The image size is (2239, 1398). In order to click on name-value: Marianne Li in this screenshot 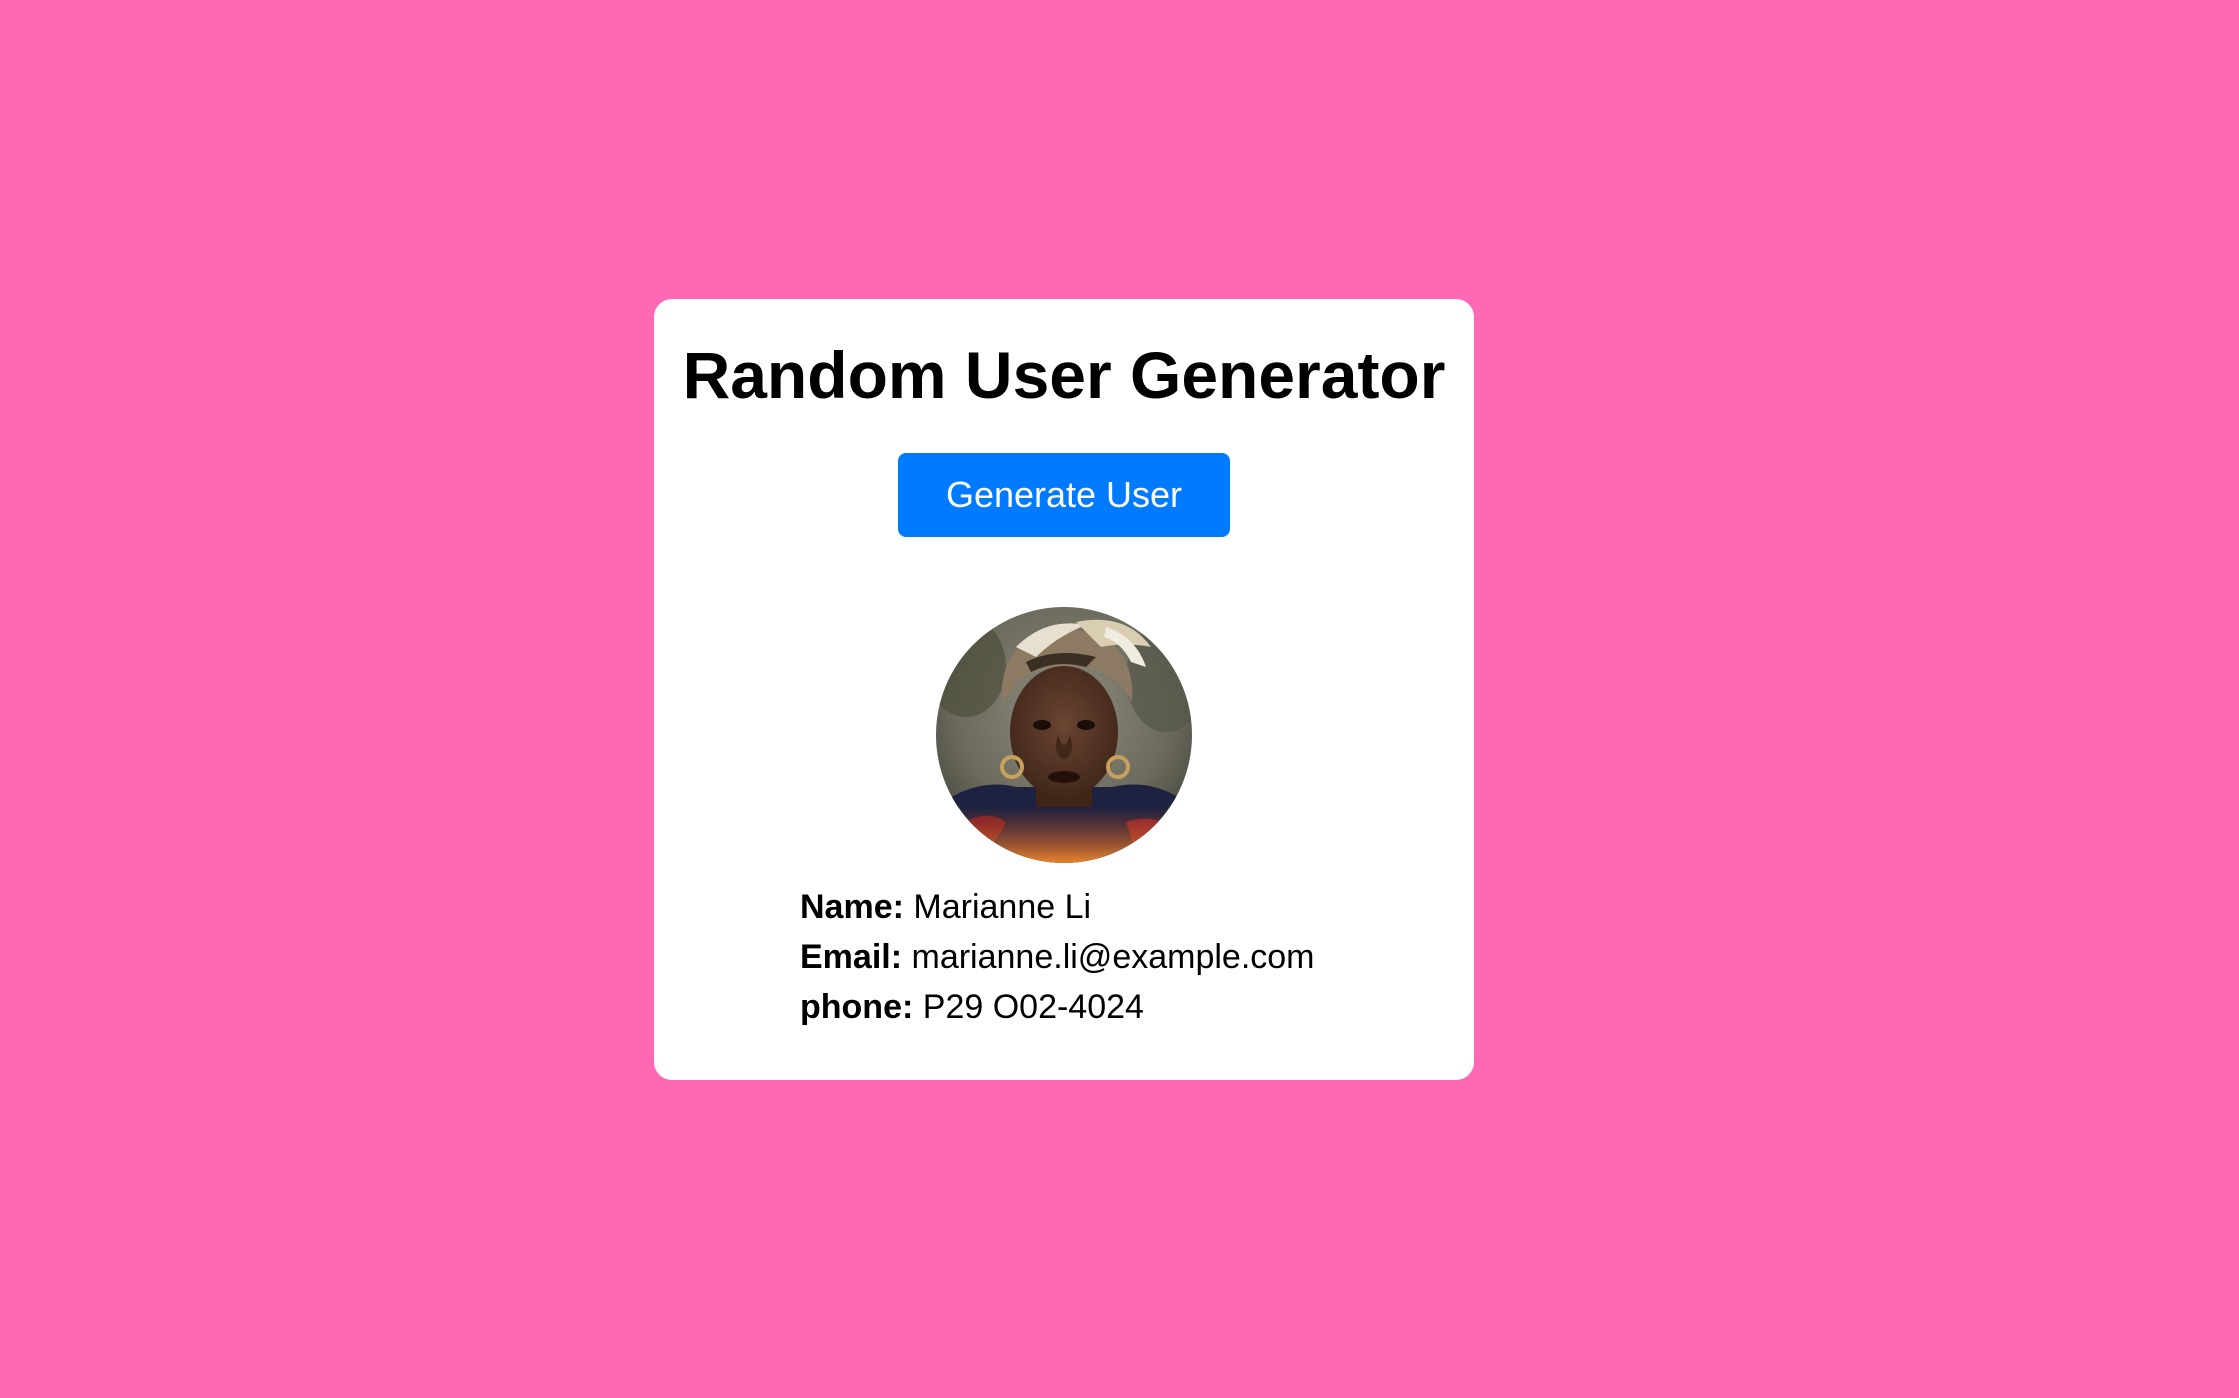, I will do `click(1002, 907)`.